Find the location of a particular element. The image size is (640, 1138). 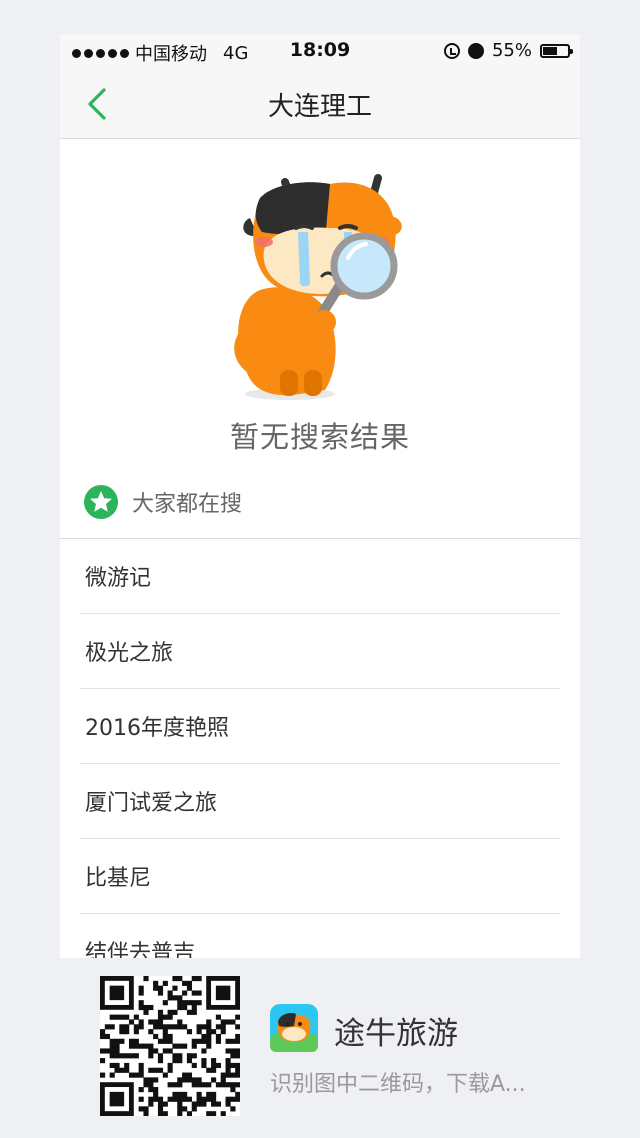

battery-icon is located at coordinates (556, 50).